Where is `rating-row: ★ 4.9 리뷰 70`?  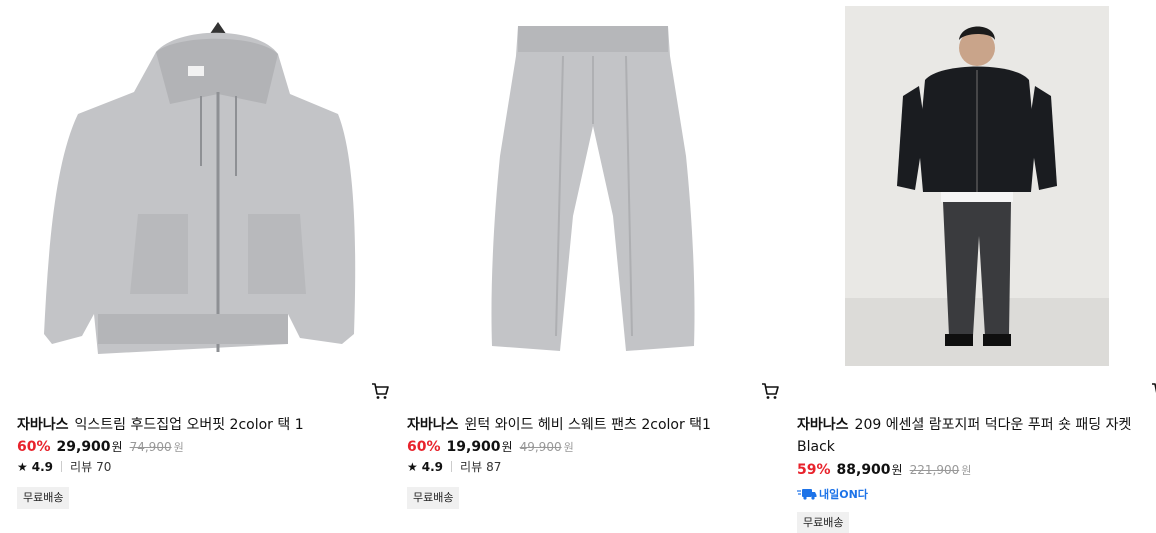
rating-row: ★ 4.9 리뷰 70 is located at coordinates (64, 466).